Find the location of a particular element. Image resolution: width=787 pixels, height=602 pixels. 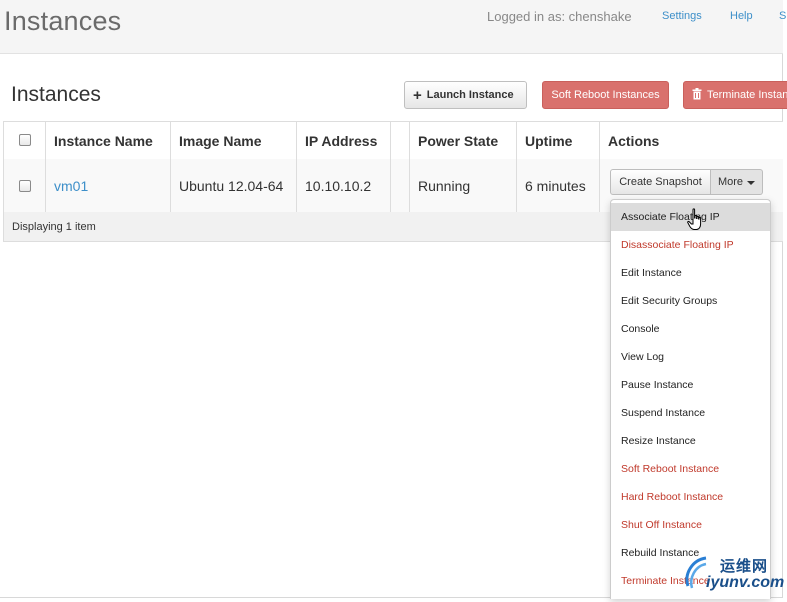

more-dropdown-toggle: More is located at coordinates (737, 182).